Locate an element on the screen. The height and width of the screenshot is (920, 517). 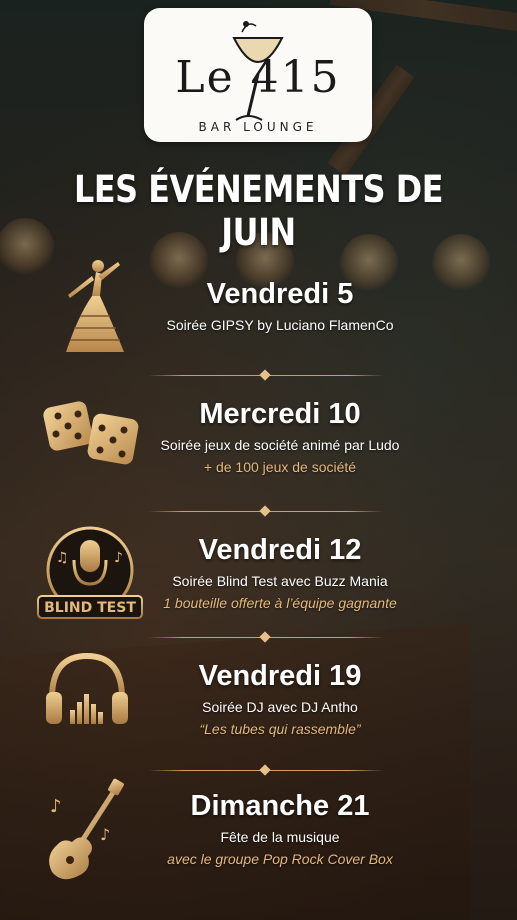
flamenco-dancer-icon is located at coordinates (95, 306).